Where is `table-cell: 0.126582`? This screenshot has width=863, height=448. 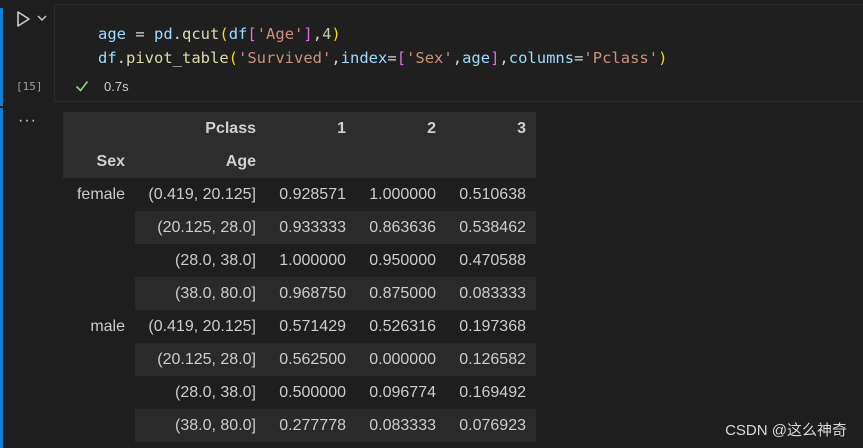 table-cell: 0.126582 is located at coordinates (491, 359).